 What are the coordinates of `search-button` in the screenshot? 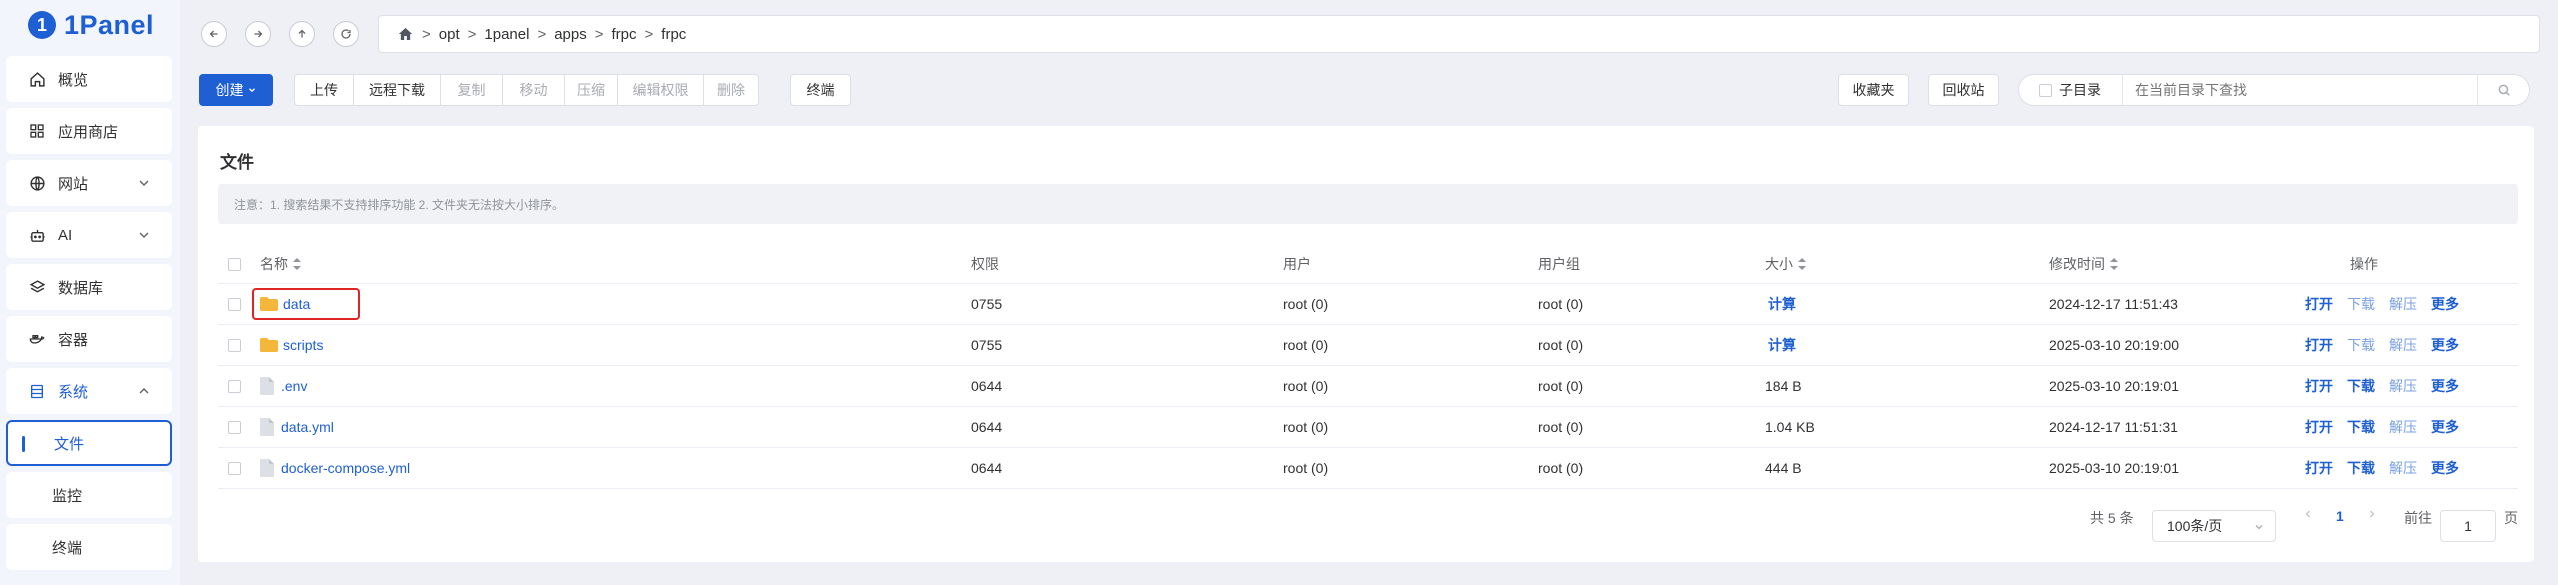 It's located at (2503, 90).